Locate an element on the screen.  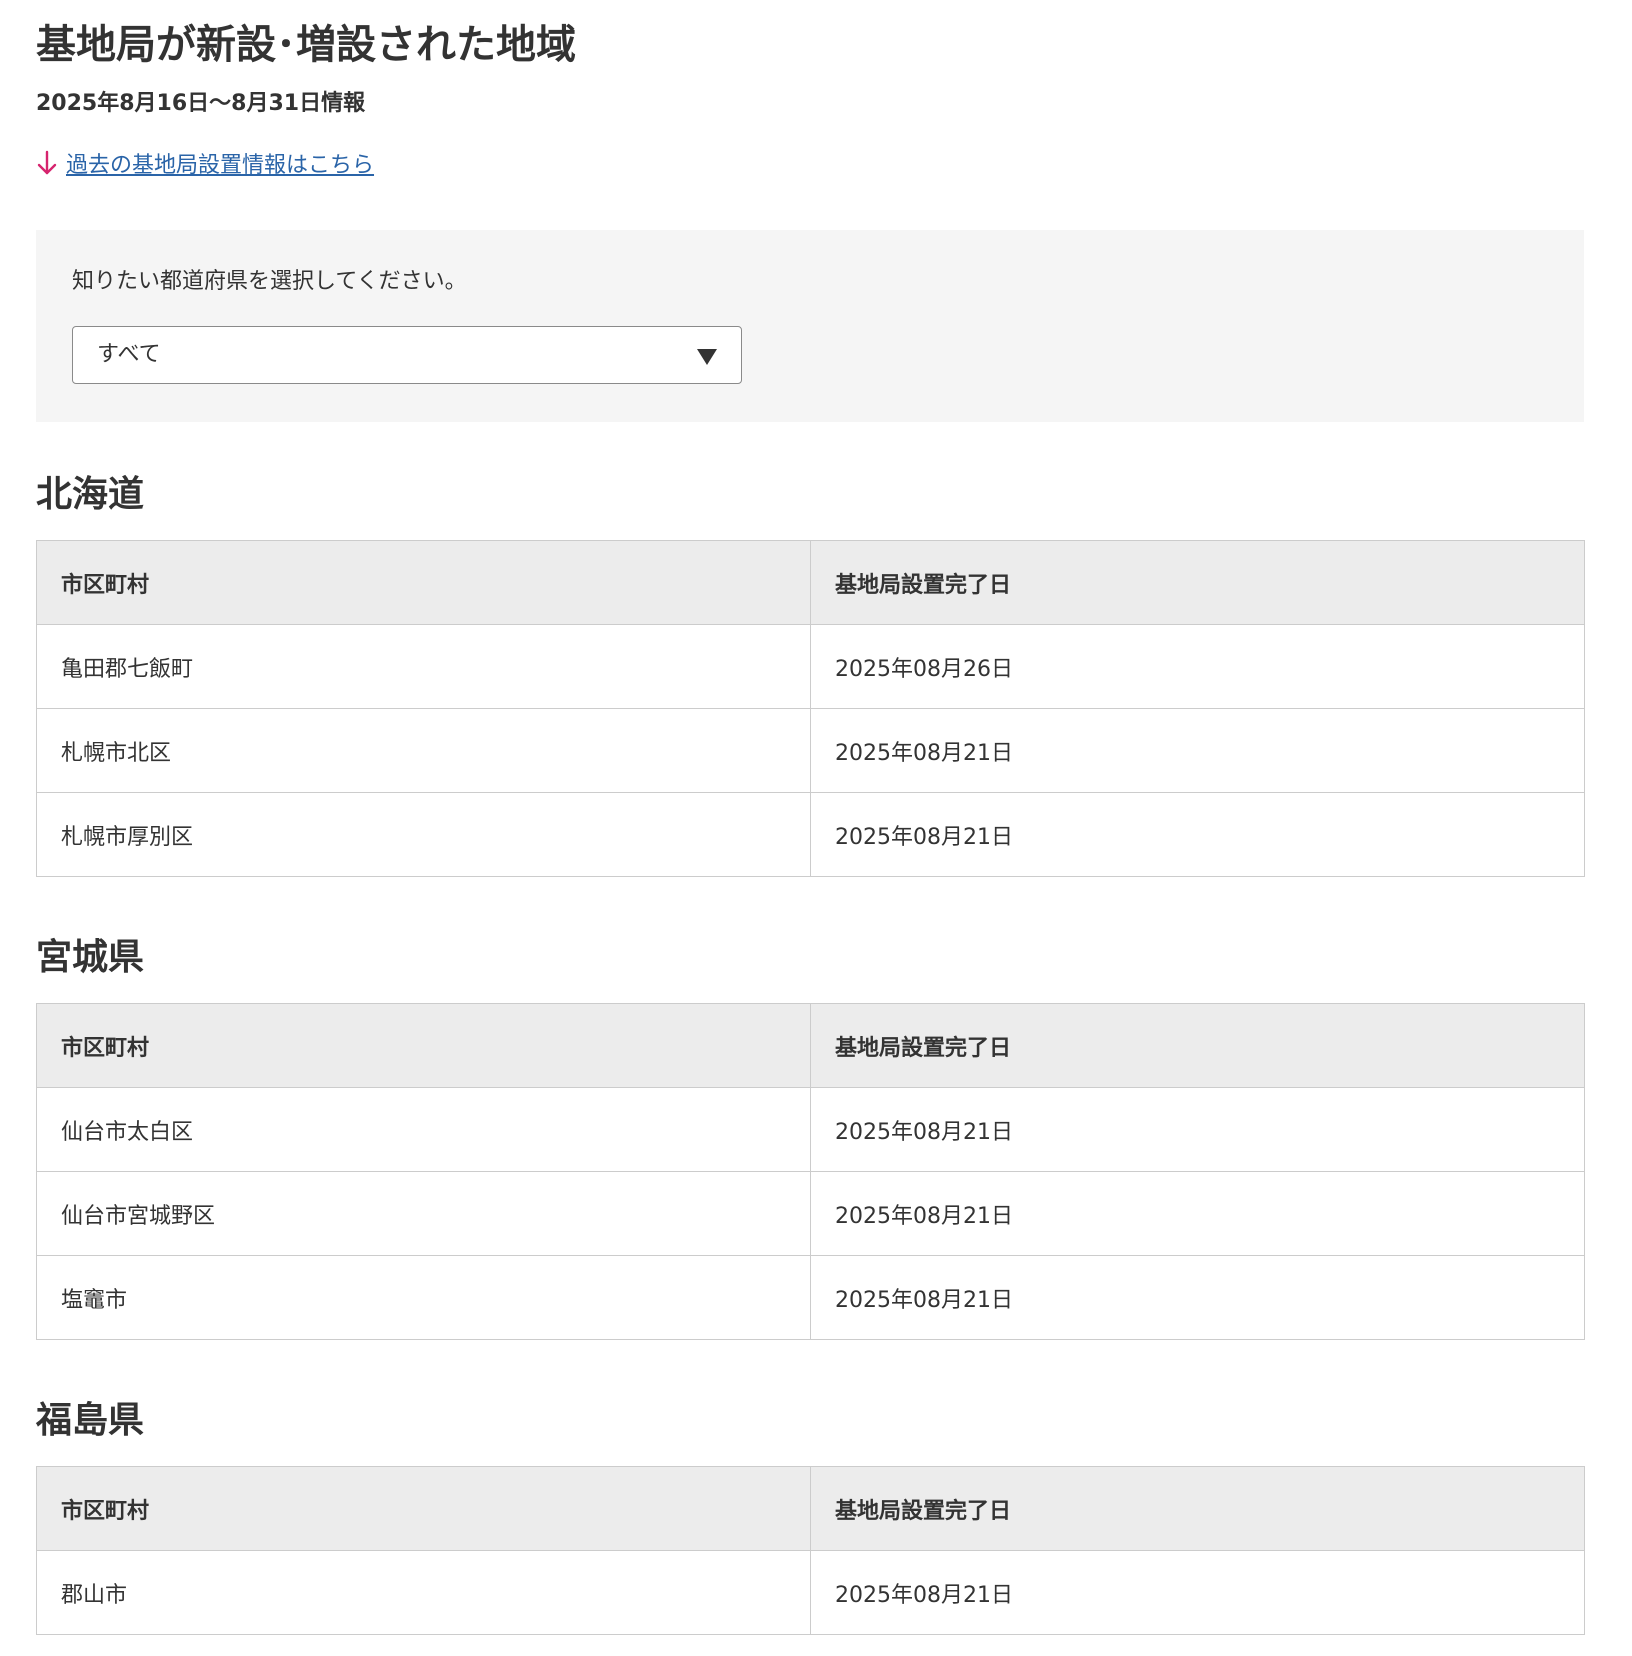
table-row: 郡山市 2025年08月21日 is located at coordinates (810, 1592).